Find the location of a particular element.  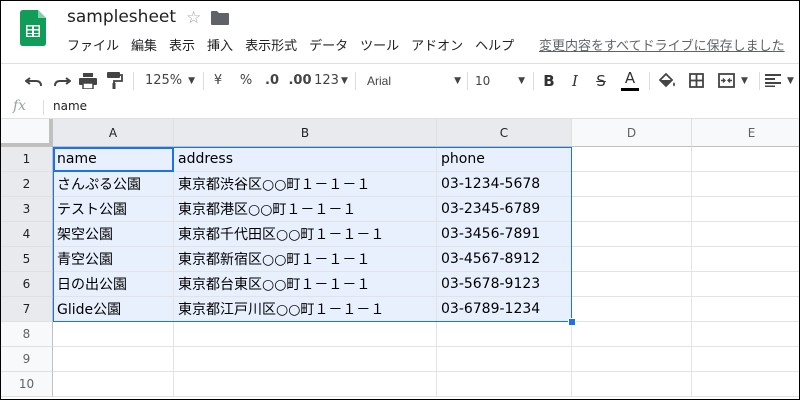

borders-button is located at coordinates (696, 80).